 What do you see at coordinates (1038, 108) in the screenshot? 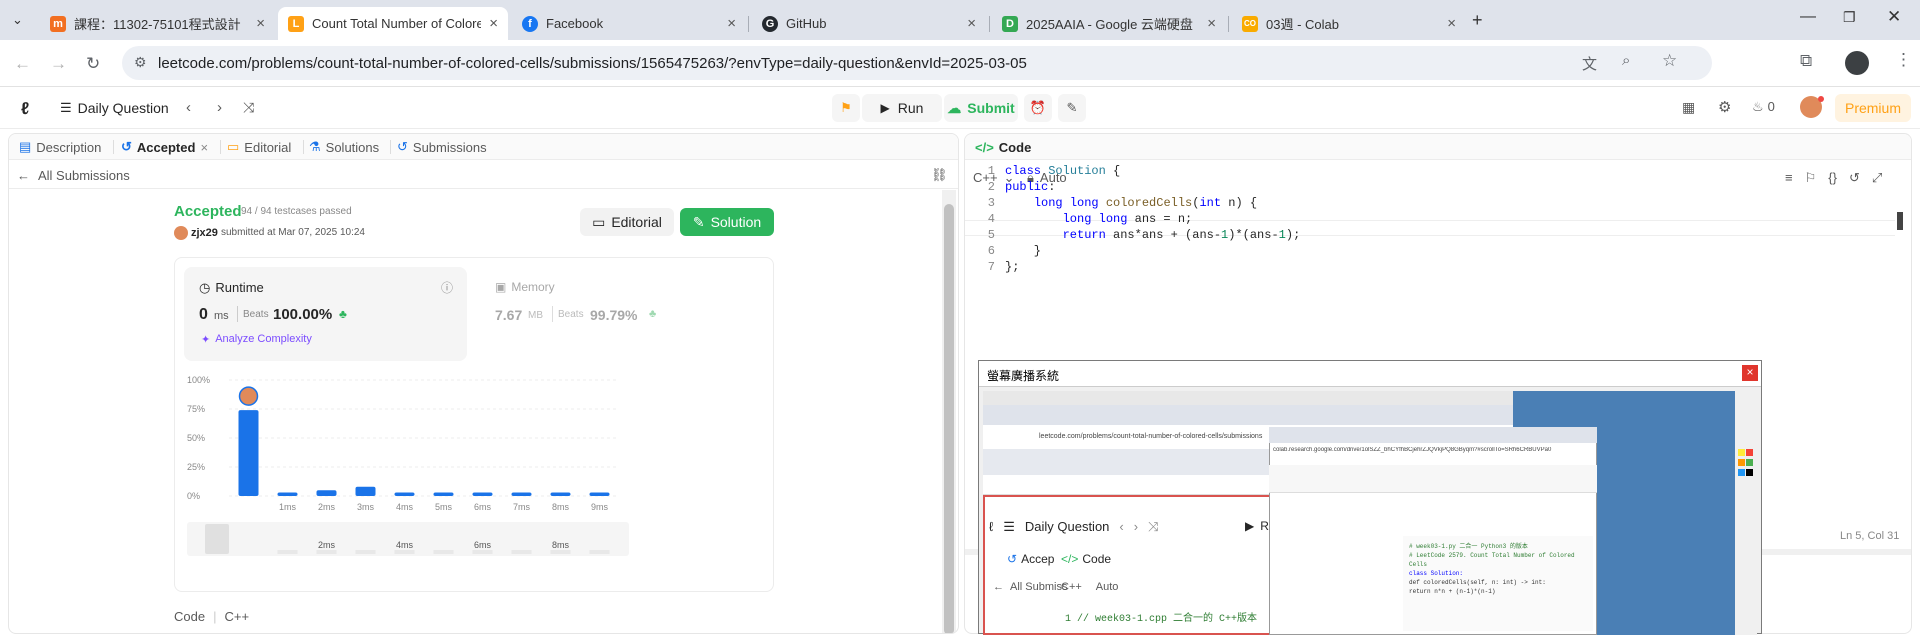
I see `timer-icon: ⏰` at bounding box center [1038, 108].